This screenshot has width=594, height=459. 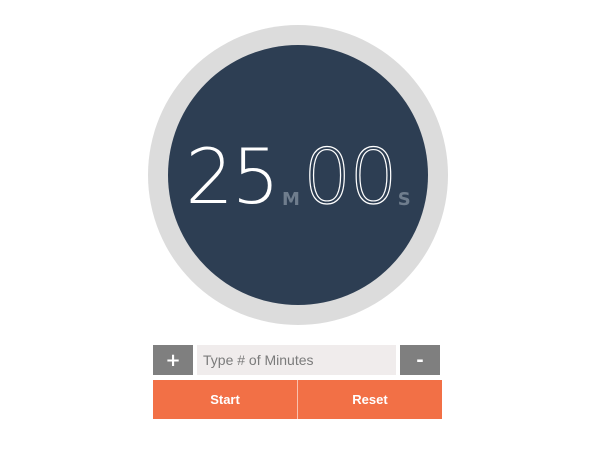 I want to click on minutes-row: + -, so click(x=297, y=360).